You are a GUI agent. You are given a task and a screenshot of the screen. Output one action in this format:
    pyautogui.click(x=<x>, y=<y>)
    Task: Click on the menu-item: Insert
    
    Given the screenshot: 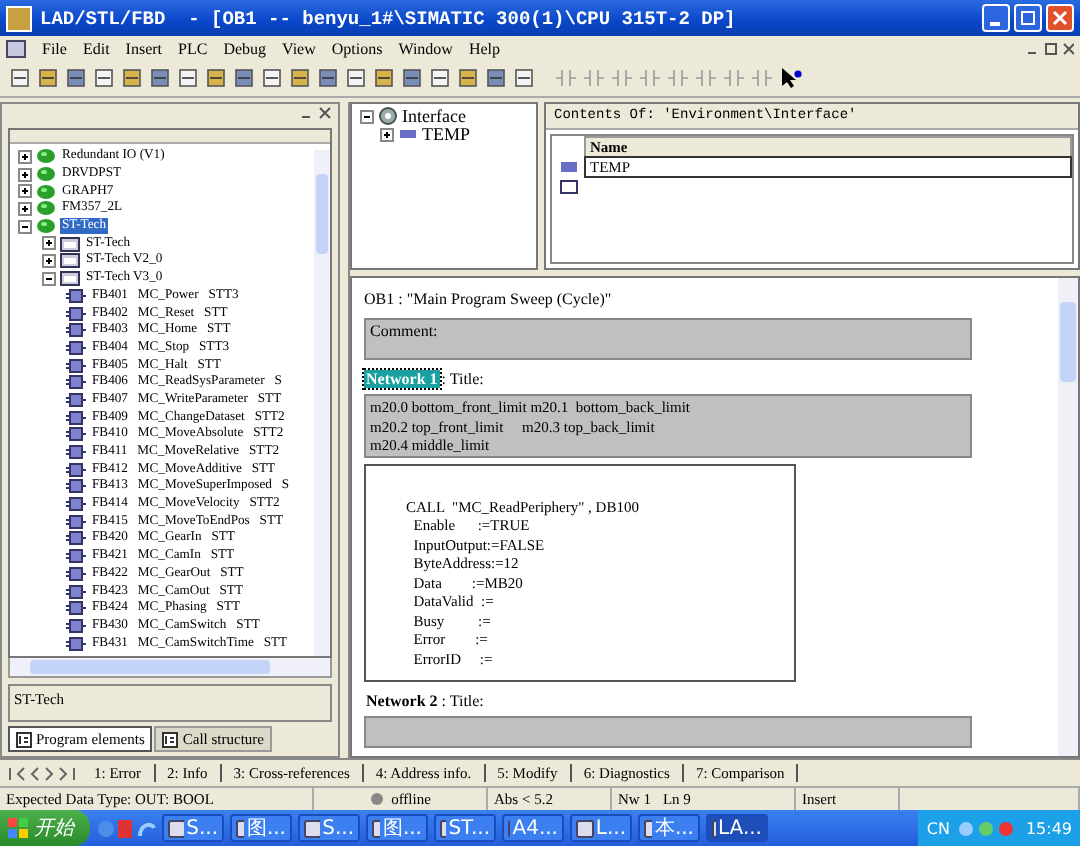 What is the action you would take?
    pyautogui.click(x=144, y=48)
    